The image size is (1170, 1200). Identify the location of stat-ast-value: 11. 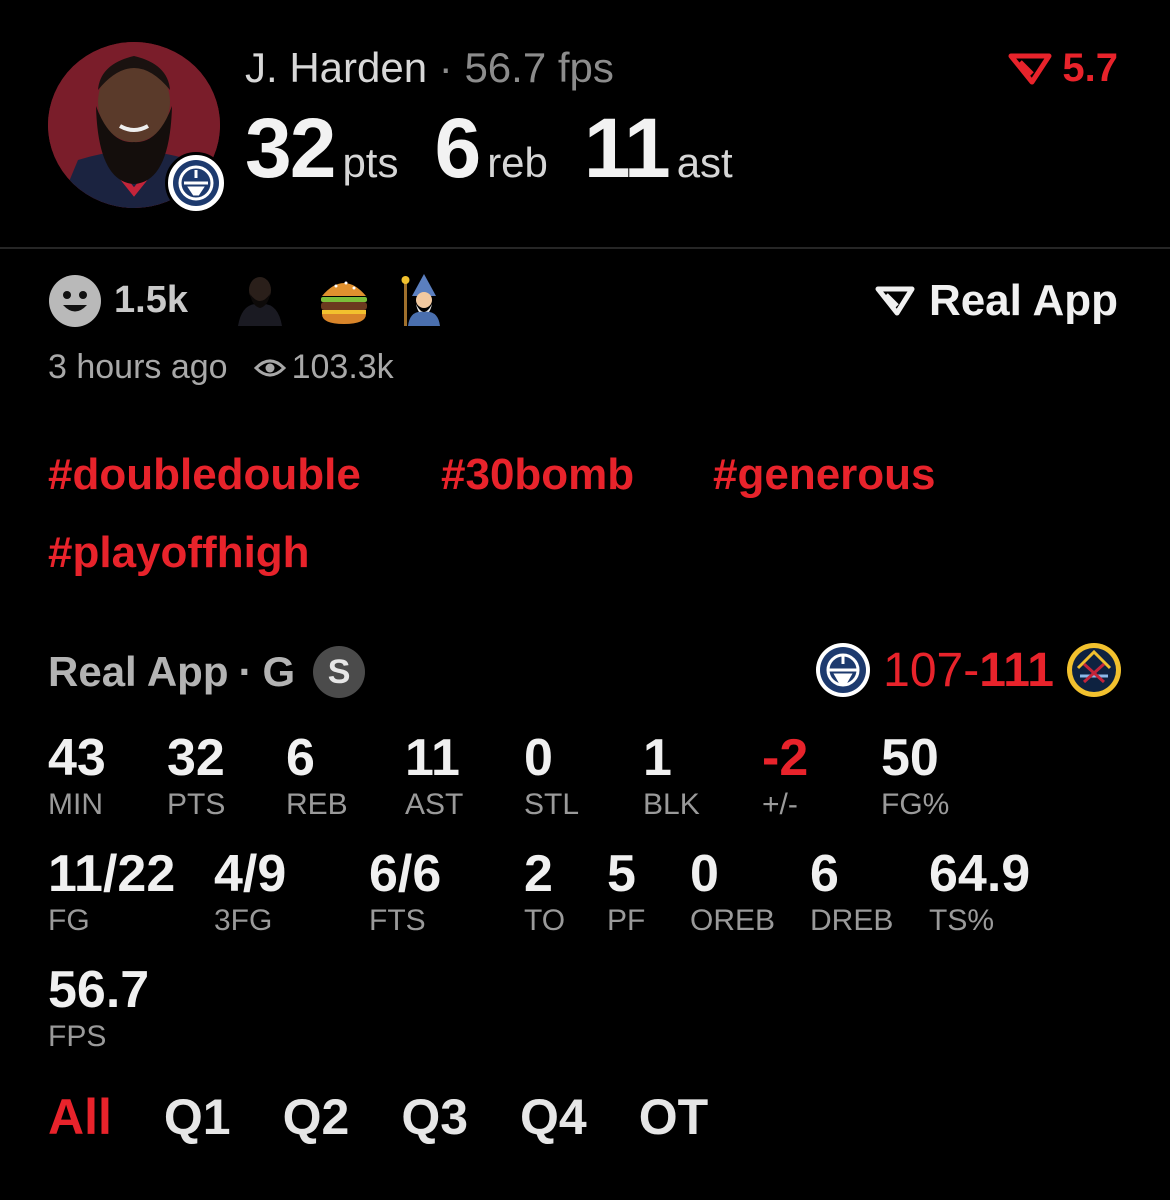
(432, 758).